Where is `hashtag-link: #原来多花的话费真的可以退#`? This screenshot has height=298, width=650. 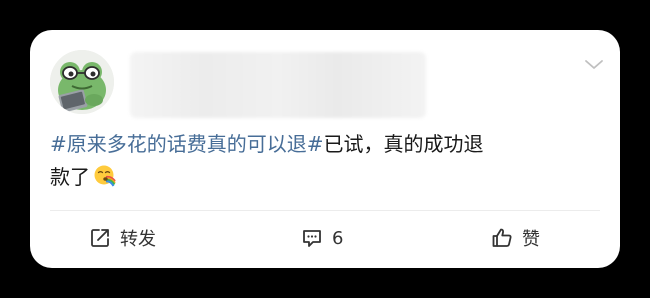 hashtag-link: #原来多花的话费真的可以退# is located at coordinates (187, 144).